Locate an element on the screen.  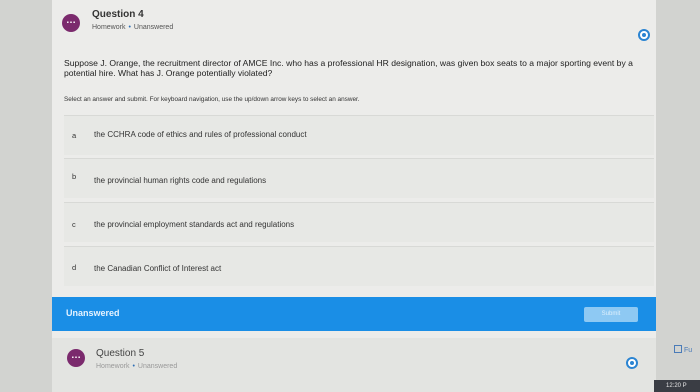
question-title: Question 5 is located at coordinates (120, 353).